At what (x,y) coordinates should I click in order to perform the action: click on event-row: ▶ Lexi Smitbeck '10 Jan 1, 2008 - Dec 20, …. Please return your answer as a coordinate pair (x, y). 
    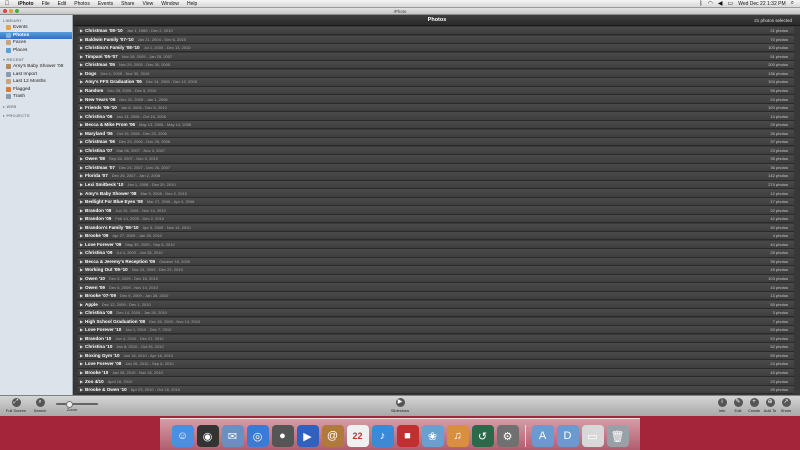
    Looking at the image, I should click on (436, 185).